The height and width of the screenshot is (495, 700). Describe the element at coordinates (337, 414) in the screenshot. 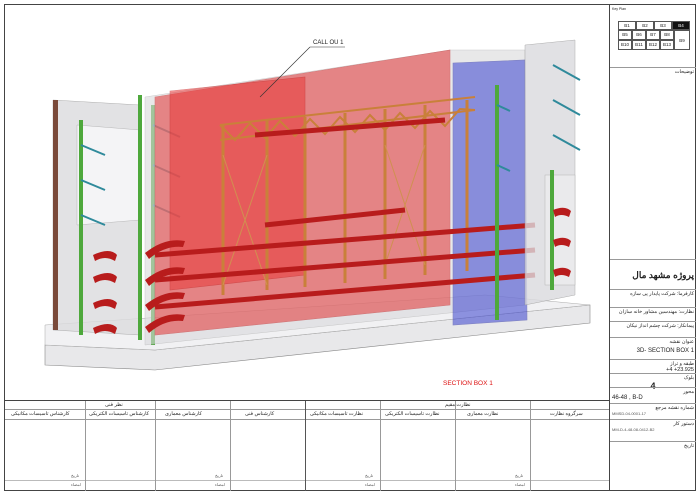

I see `col-label: نظارت تاسیسات مکانیکی` at that location.